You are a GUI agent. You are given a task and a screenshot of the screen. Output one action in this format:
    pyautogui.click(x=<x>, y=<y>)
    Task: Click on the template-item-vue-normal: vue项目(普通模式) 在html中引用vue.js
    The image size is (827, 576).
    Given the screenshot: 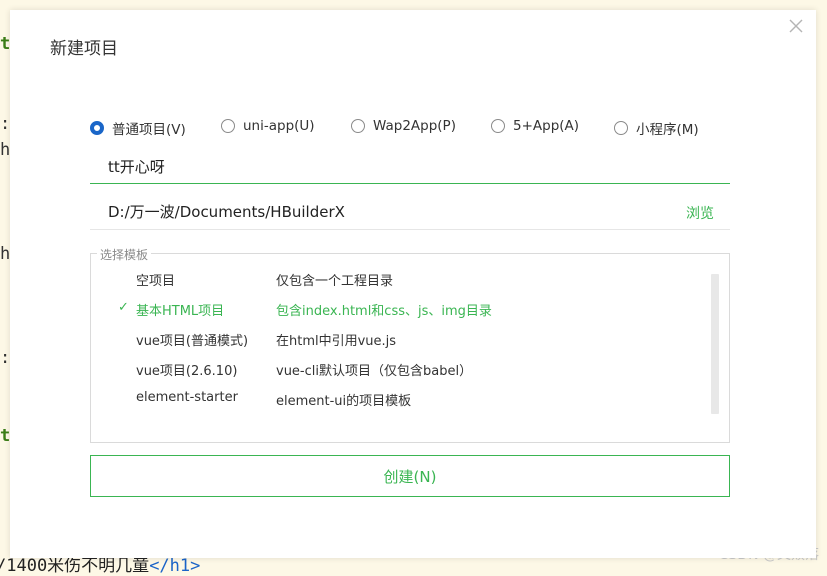 What is the action you would take?
    pyautogui.click(x=396, y=339)
    